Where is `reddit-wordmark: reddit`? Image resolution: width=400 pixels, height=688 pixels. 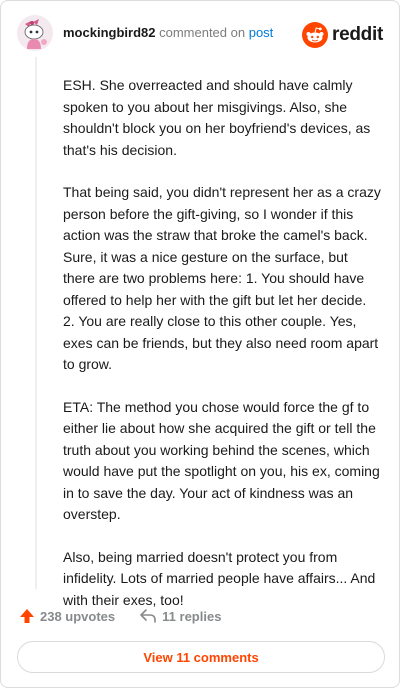
reddit-wordmark: reddit is located at coordinates (357, 34).